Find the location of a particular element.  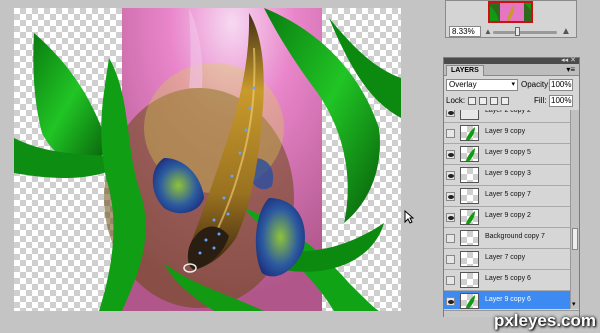

layer-row: Layer 5 copy 6 is located at coordinates (507, 280).